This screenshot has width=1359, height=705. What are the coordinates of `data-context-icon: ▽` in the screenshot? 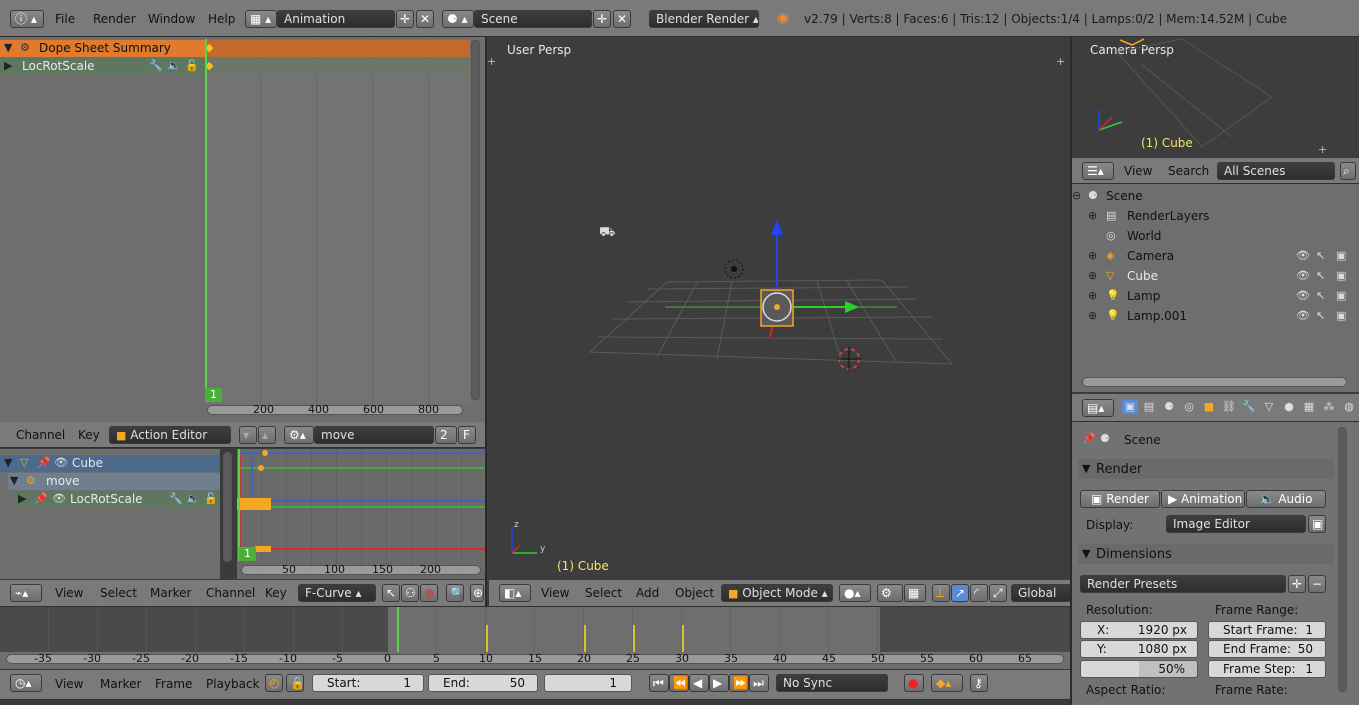 It's located at (1269, 407).